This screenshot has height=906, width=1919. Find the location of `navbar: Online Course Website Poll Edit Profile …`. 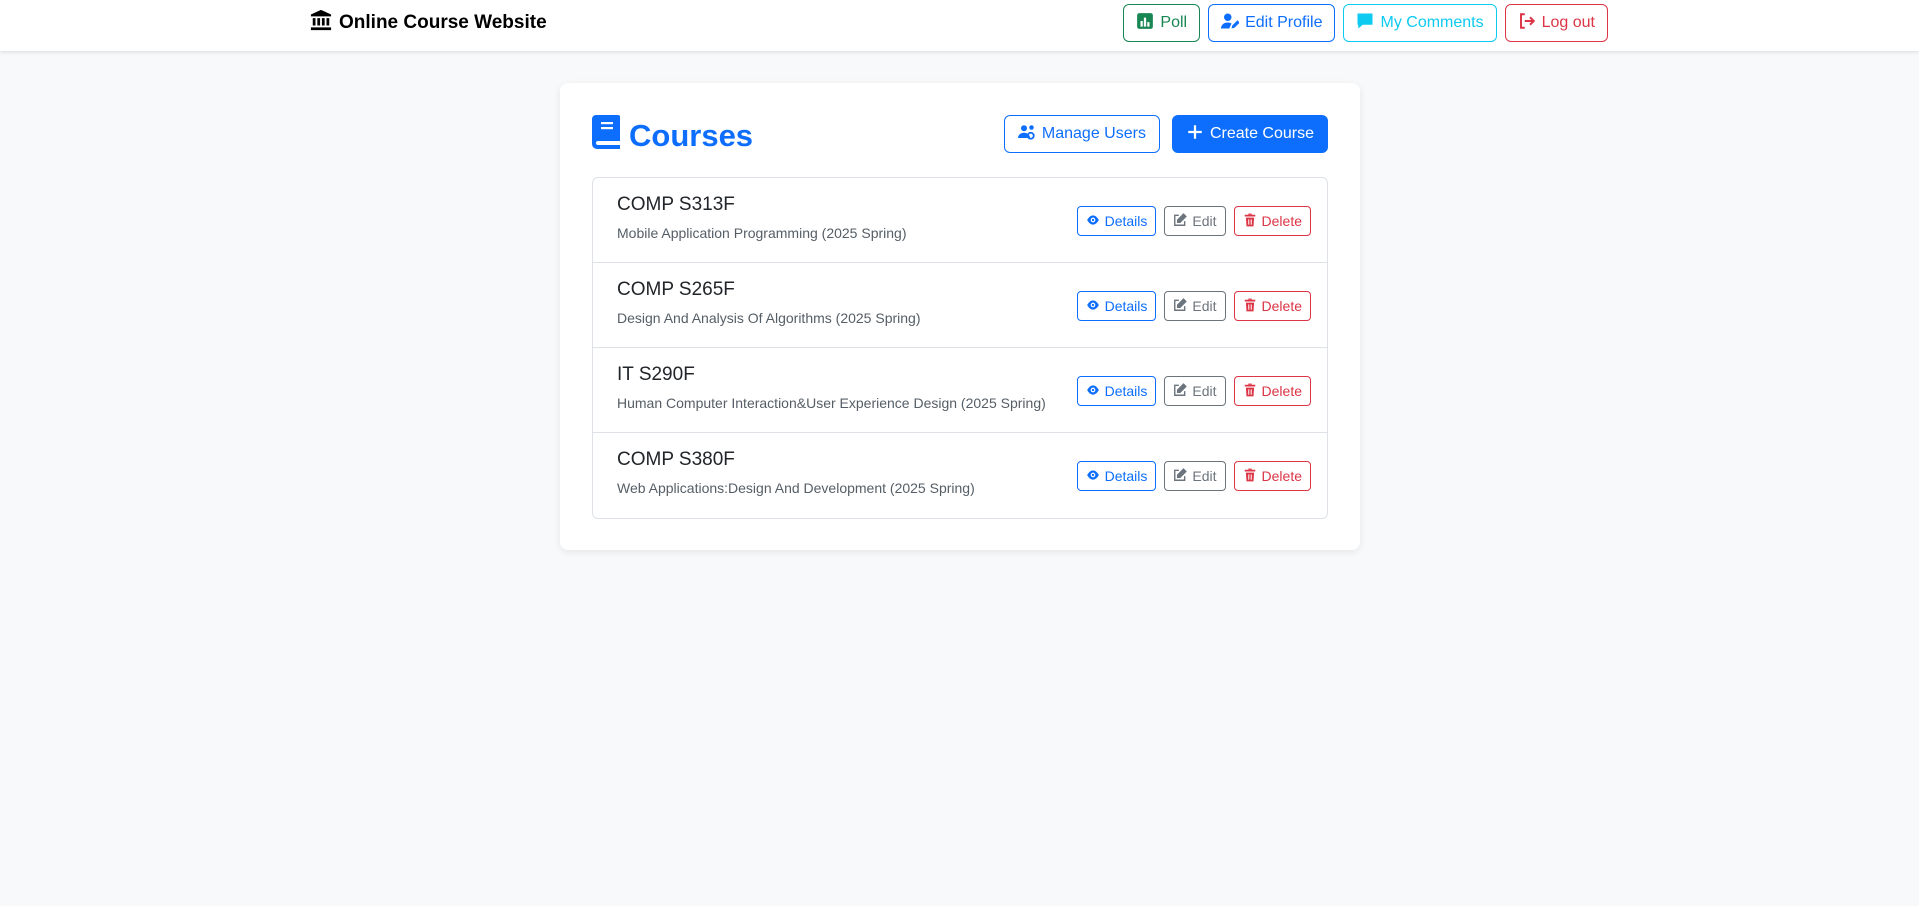

navbar: Online Course Website Poll Edit Profile … is located at coordinates (959, 25).